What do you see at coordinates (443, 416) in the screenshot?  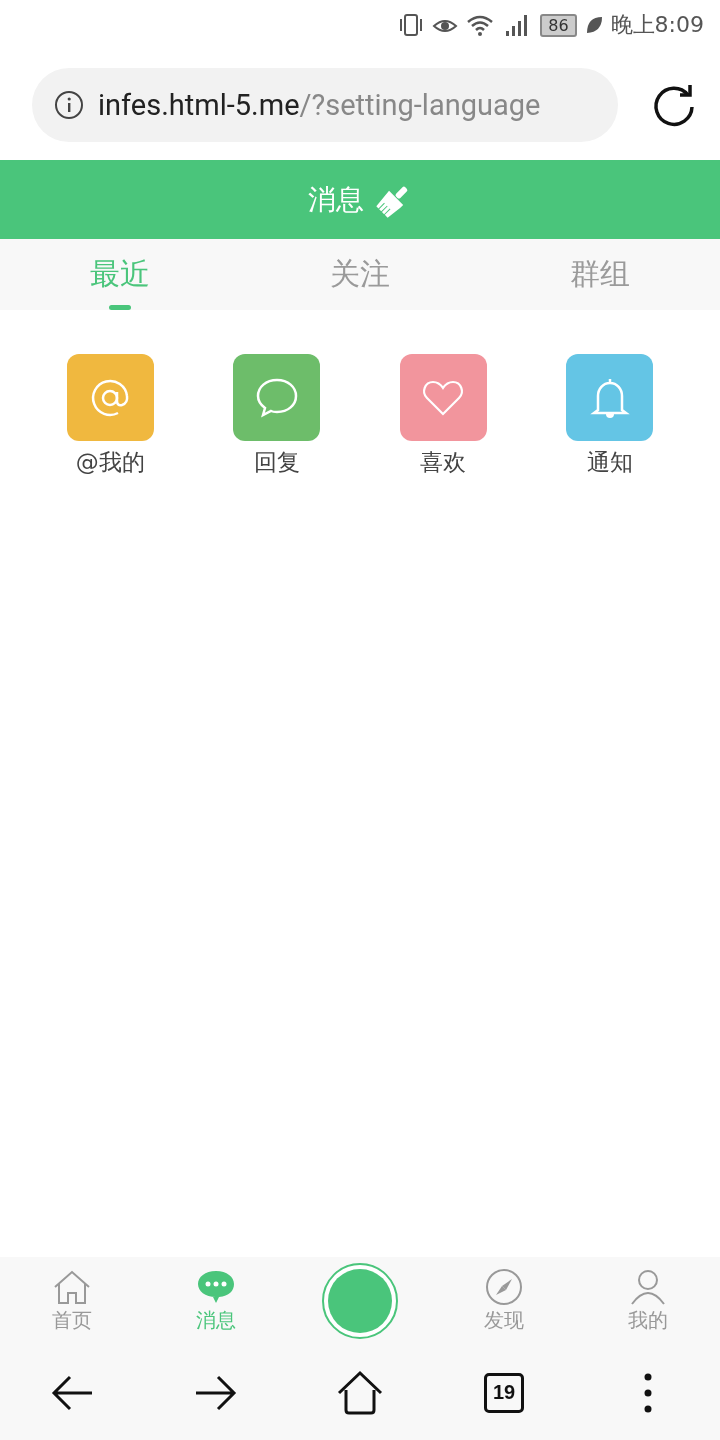 I see `shortcut-item: 喜欢` at bounding box center [443, 416].